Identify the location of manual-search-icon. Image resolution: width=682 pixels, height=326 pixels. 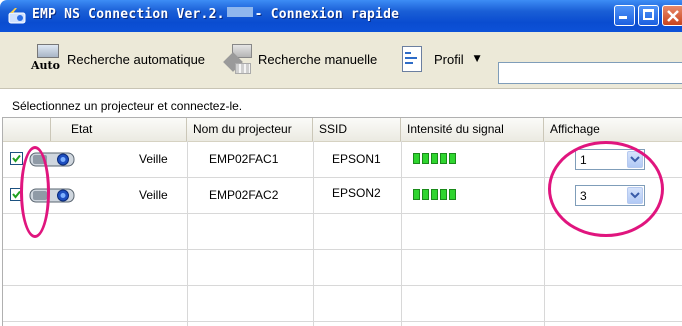
(237, 59).